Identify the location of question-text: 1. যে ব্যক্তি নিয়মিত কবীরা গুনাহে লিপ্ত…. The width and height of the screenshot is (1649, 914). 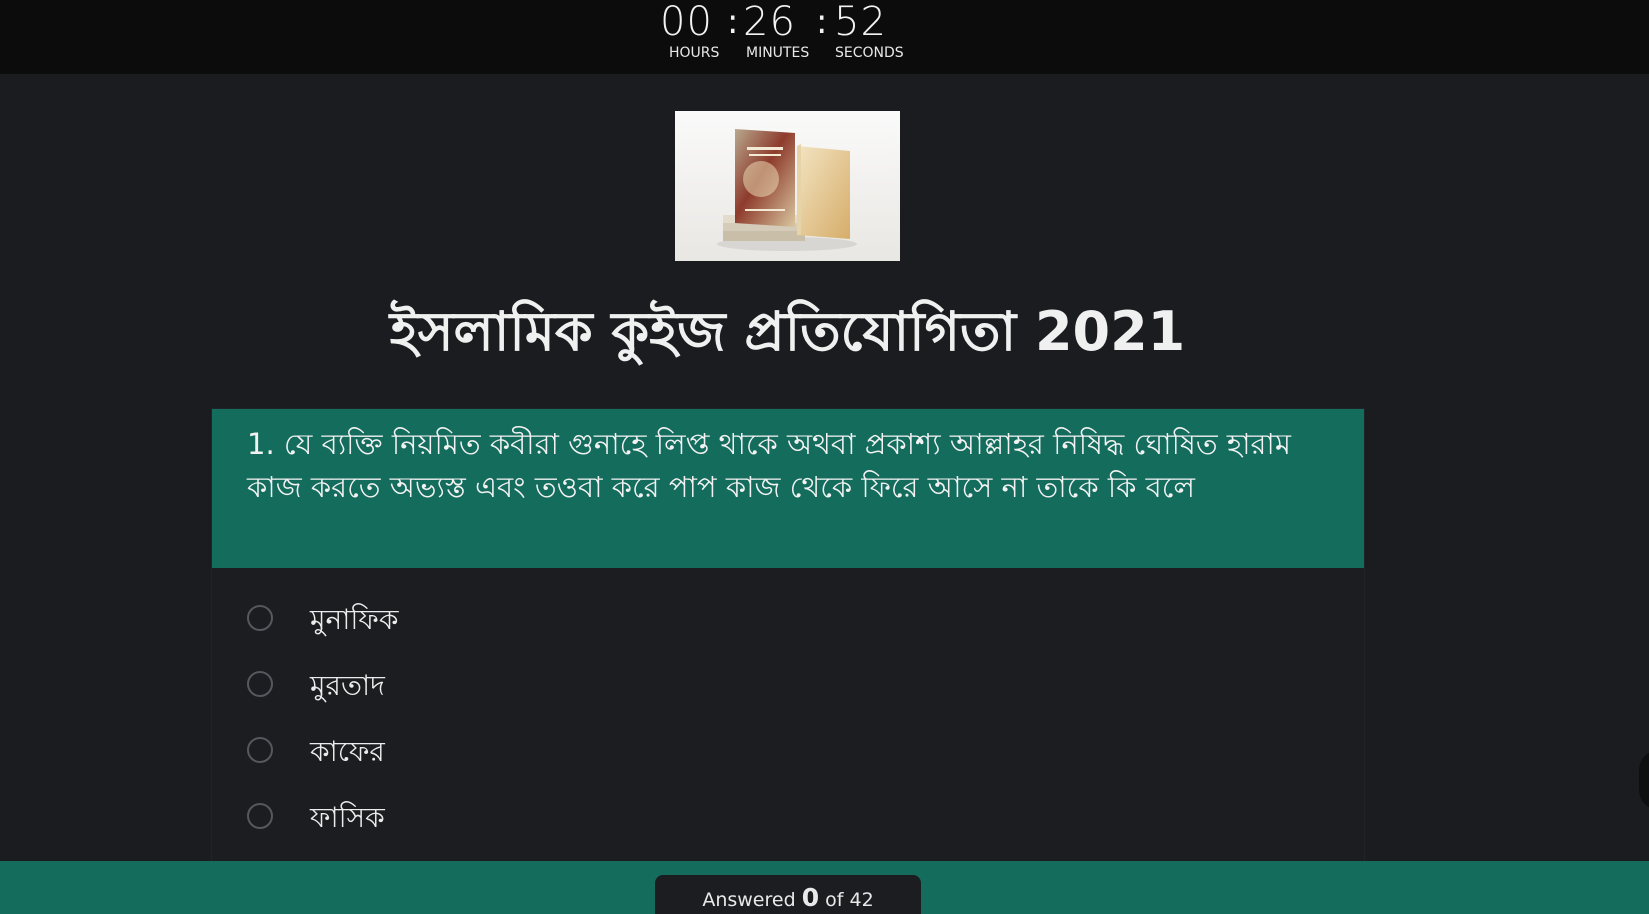
(769, 465).